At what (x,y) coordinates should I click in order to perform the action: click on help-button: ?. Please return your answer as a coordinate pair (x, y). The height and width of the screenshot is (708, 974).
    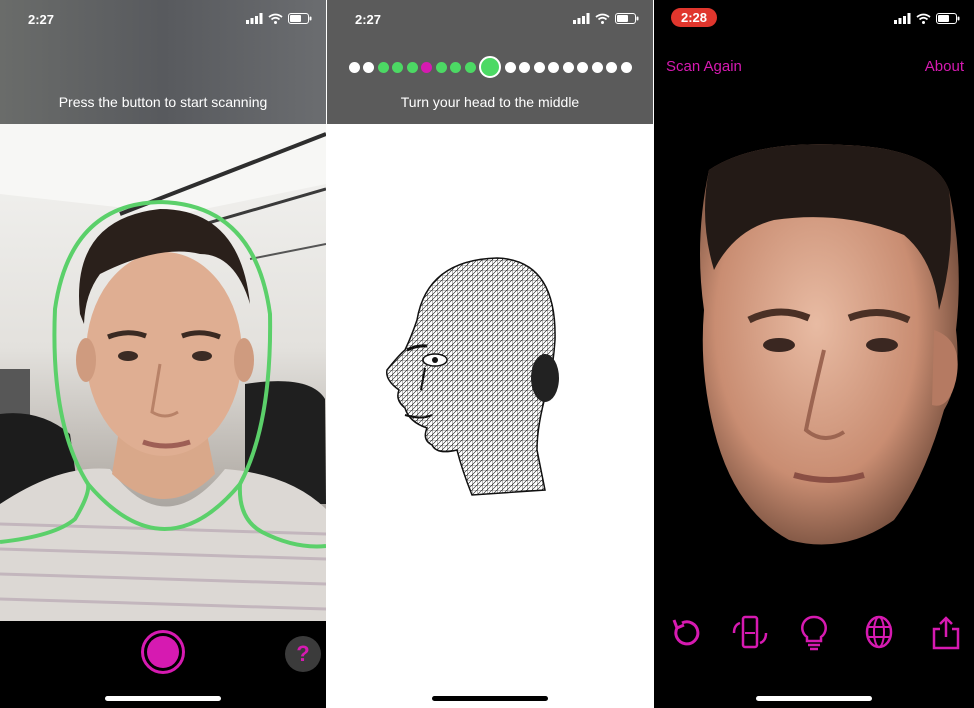
    Looking at the image, I should click on (303, 654).